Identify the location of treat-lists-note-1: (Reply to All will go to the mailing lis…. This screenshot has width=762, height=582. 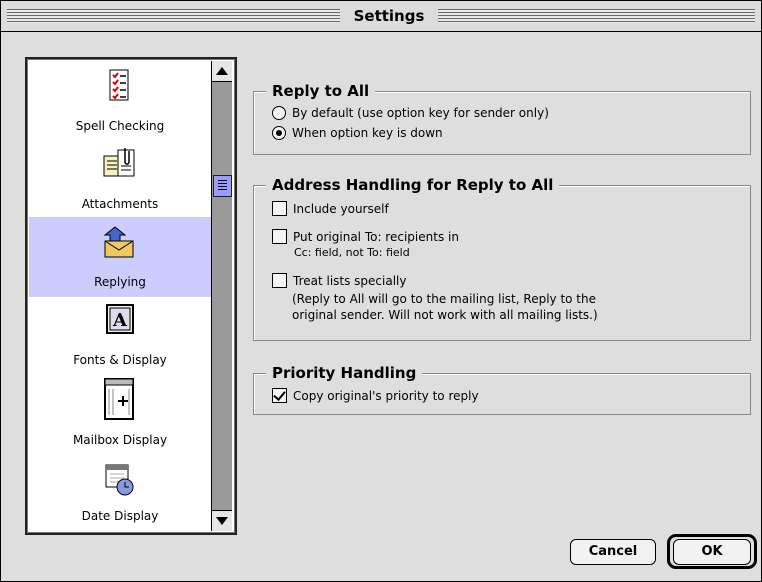
(444, 299).